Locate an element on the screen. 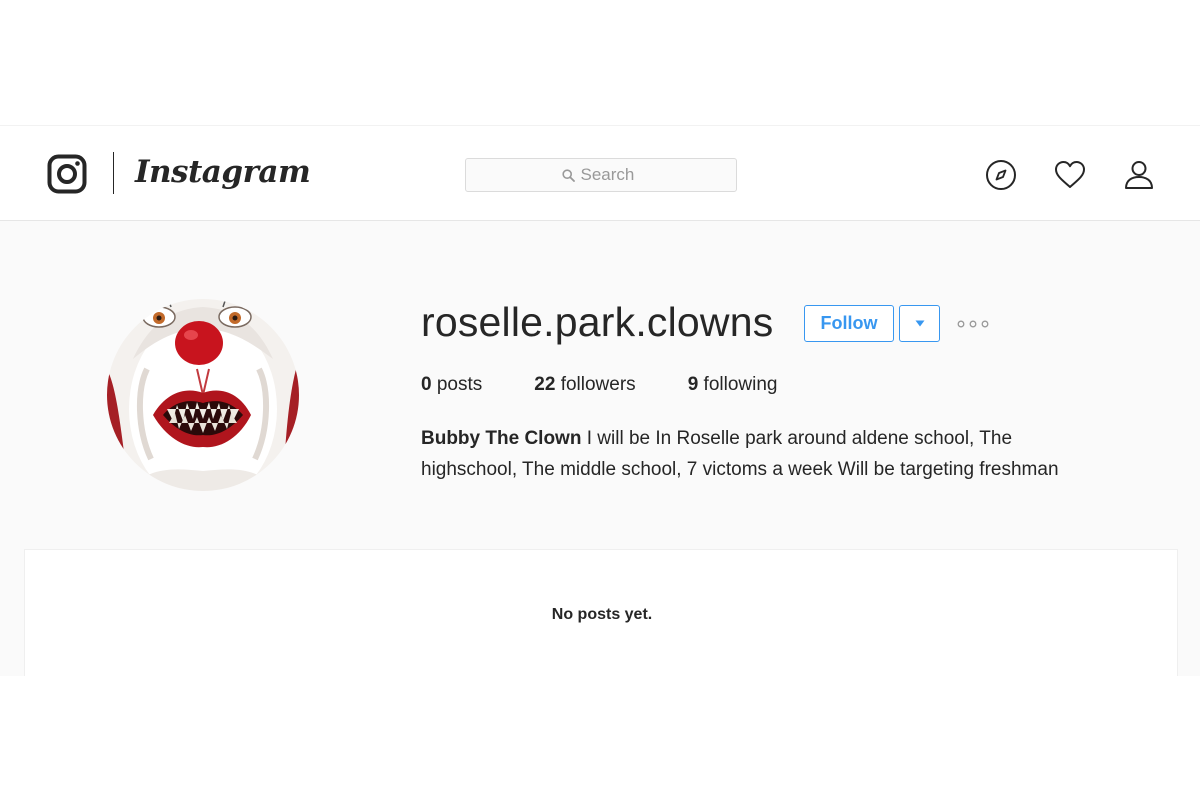  clown-face-avatar is located at coordinates (203, 395).